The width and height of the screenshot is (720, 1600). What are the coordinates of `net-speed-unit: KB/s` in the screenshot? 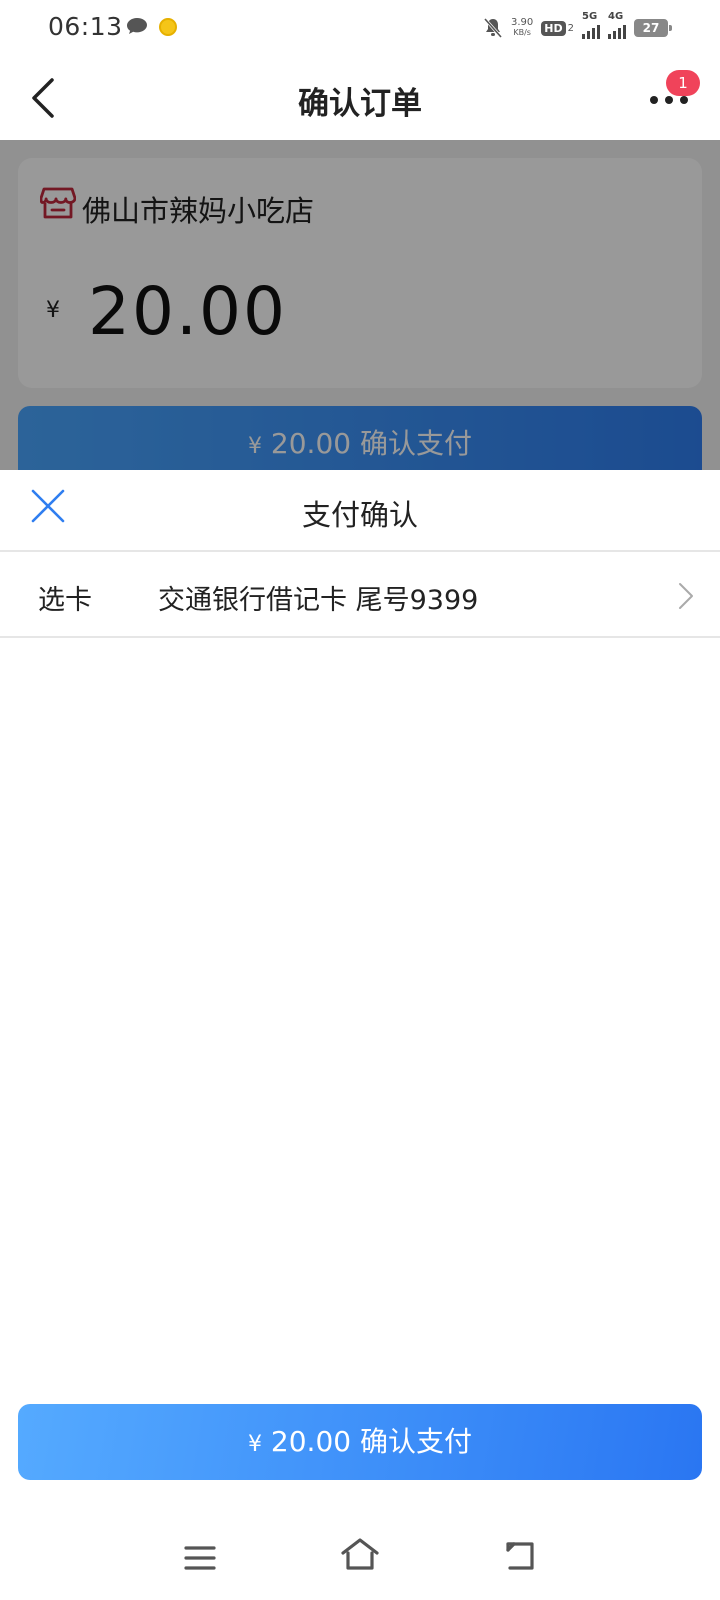 It's located at (522, 32).